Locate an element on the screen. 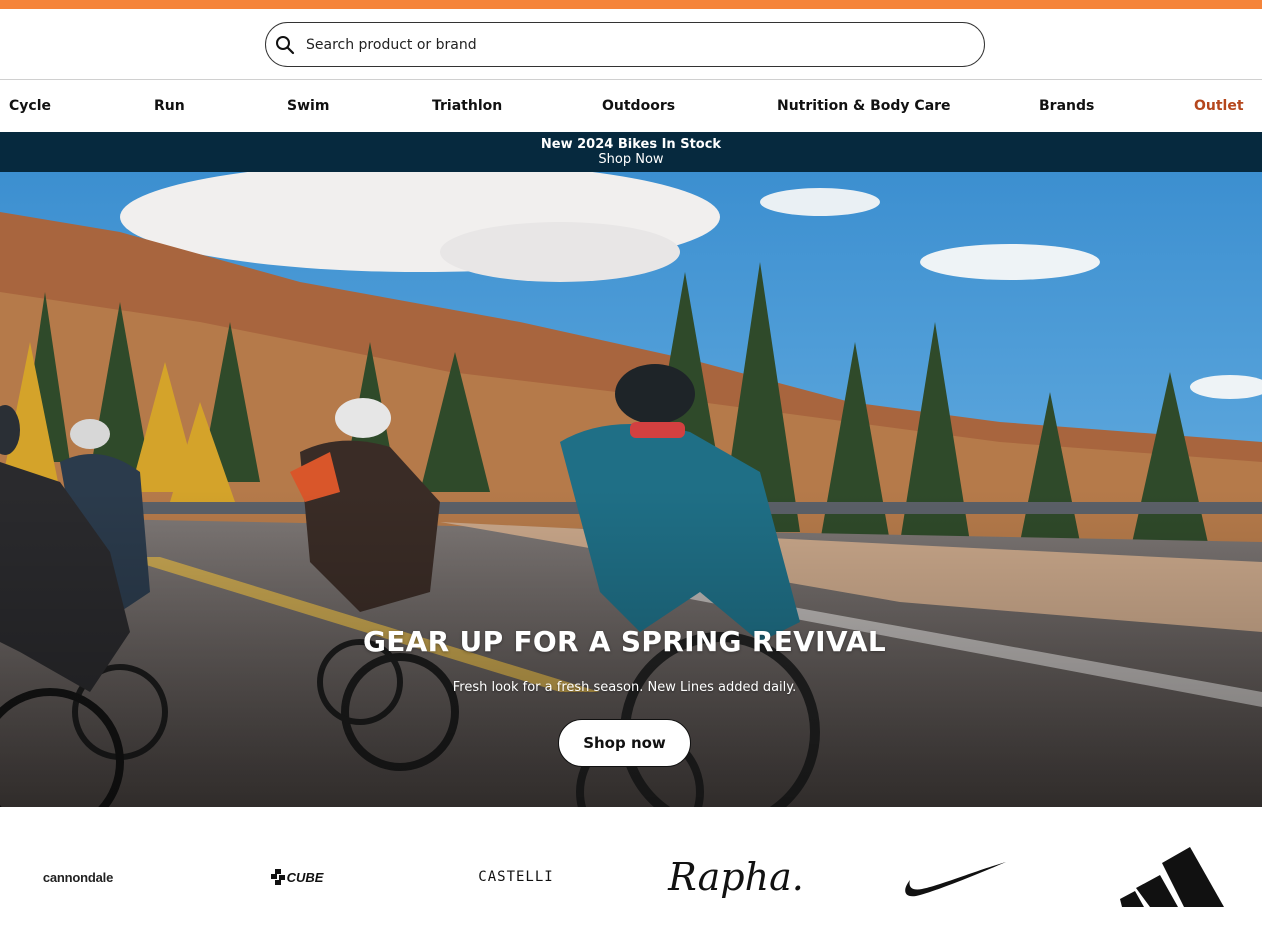 Image resolution: width=1262 pixels, height=947 pixels. adidas-stripes-icon is located at coordinates (1172, 877).